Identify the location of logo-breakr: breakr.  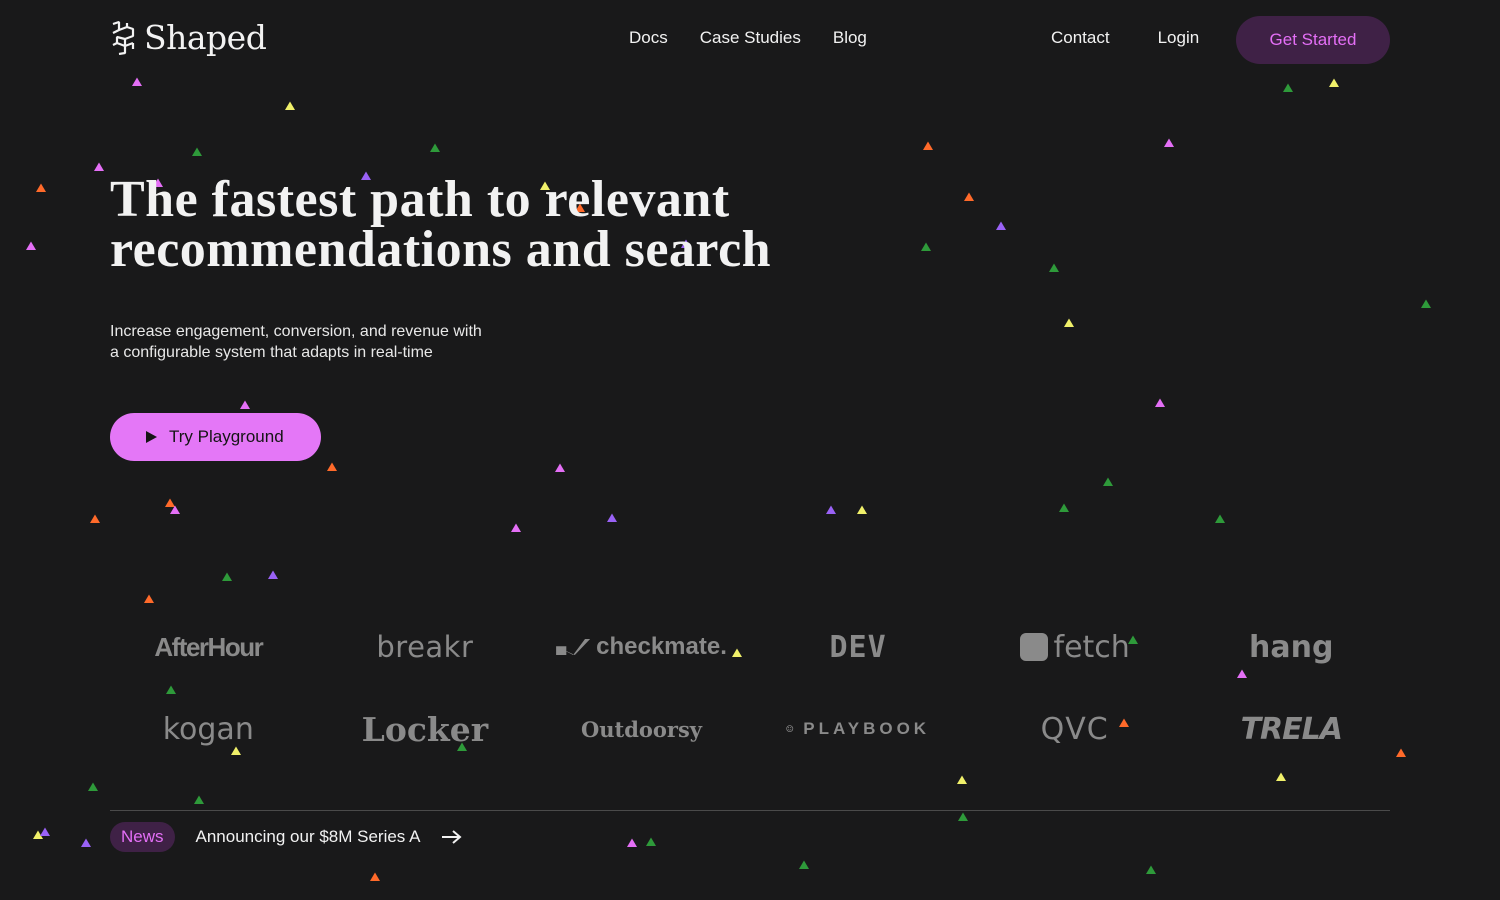
(425, 647).